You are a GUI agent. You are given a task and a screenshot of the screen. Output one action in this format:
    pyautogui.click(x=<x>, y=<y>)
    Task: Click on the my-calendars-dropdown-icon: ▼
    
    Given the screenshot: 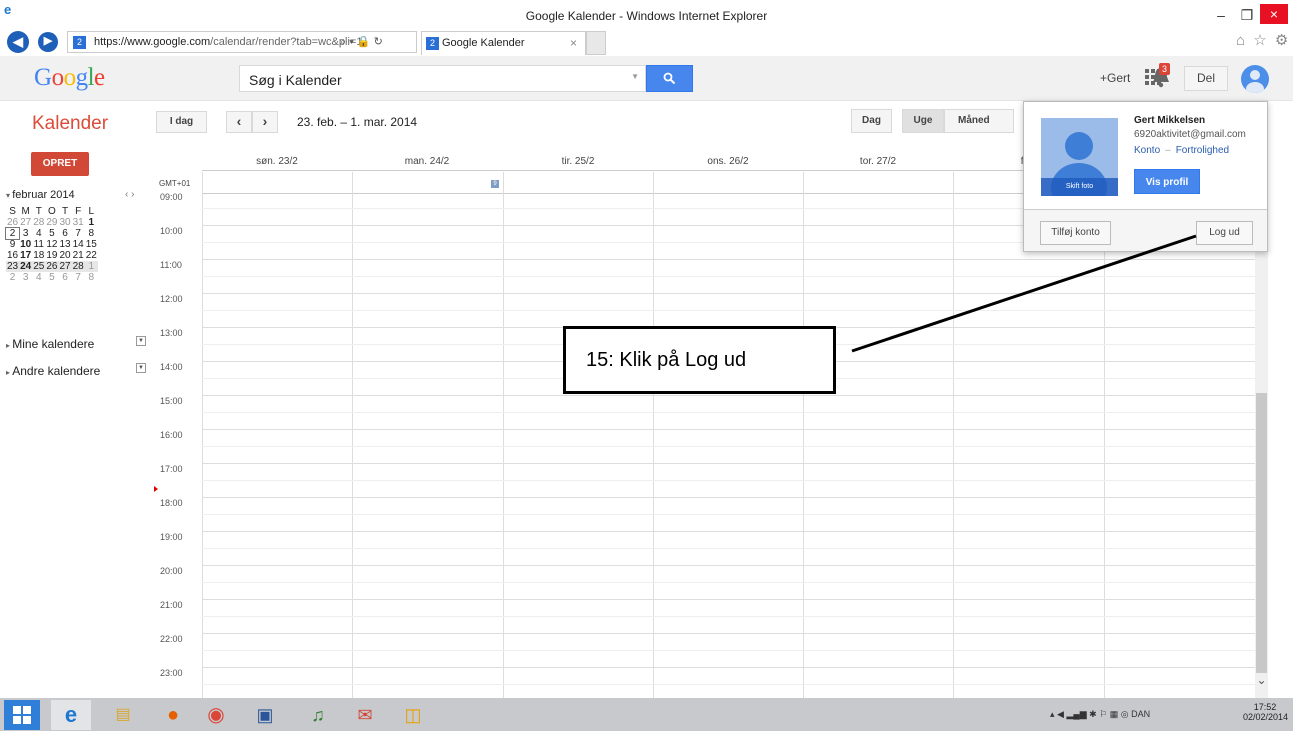 What is the action you would take?
    pyautogui.click(x=141, y=341)
    